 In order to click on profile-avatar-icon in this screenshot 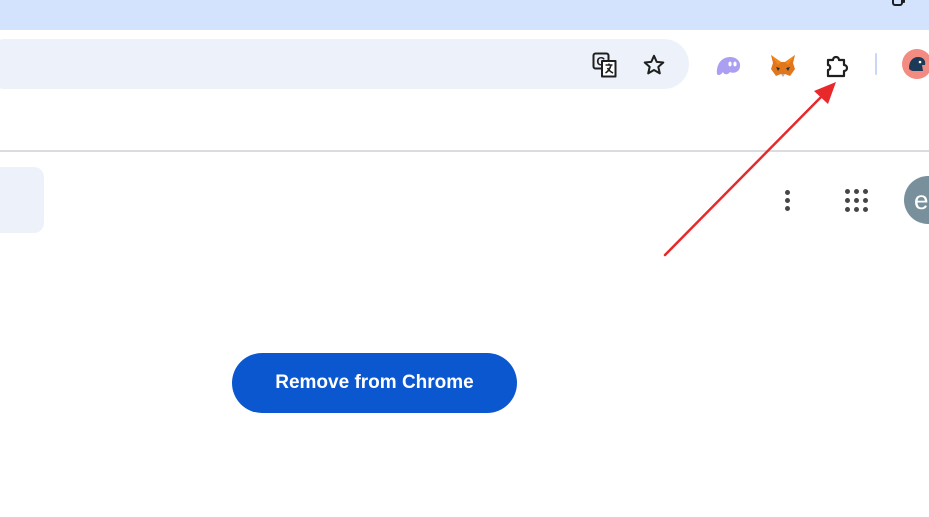, I will do `click(915, 64)`.